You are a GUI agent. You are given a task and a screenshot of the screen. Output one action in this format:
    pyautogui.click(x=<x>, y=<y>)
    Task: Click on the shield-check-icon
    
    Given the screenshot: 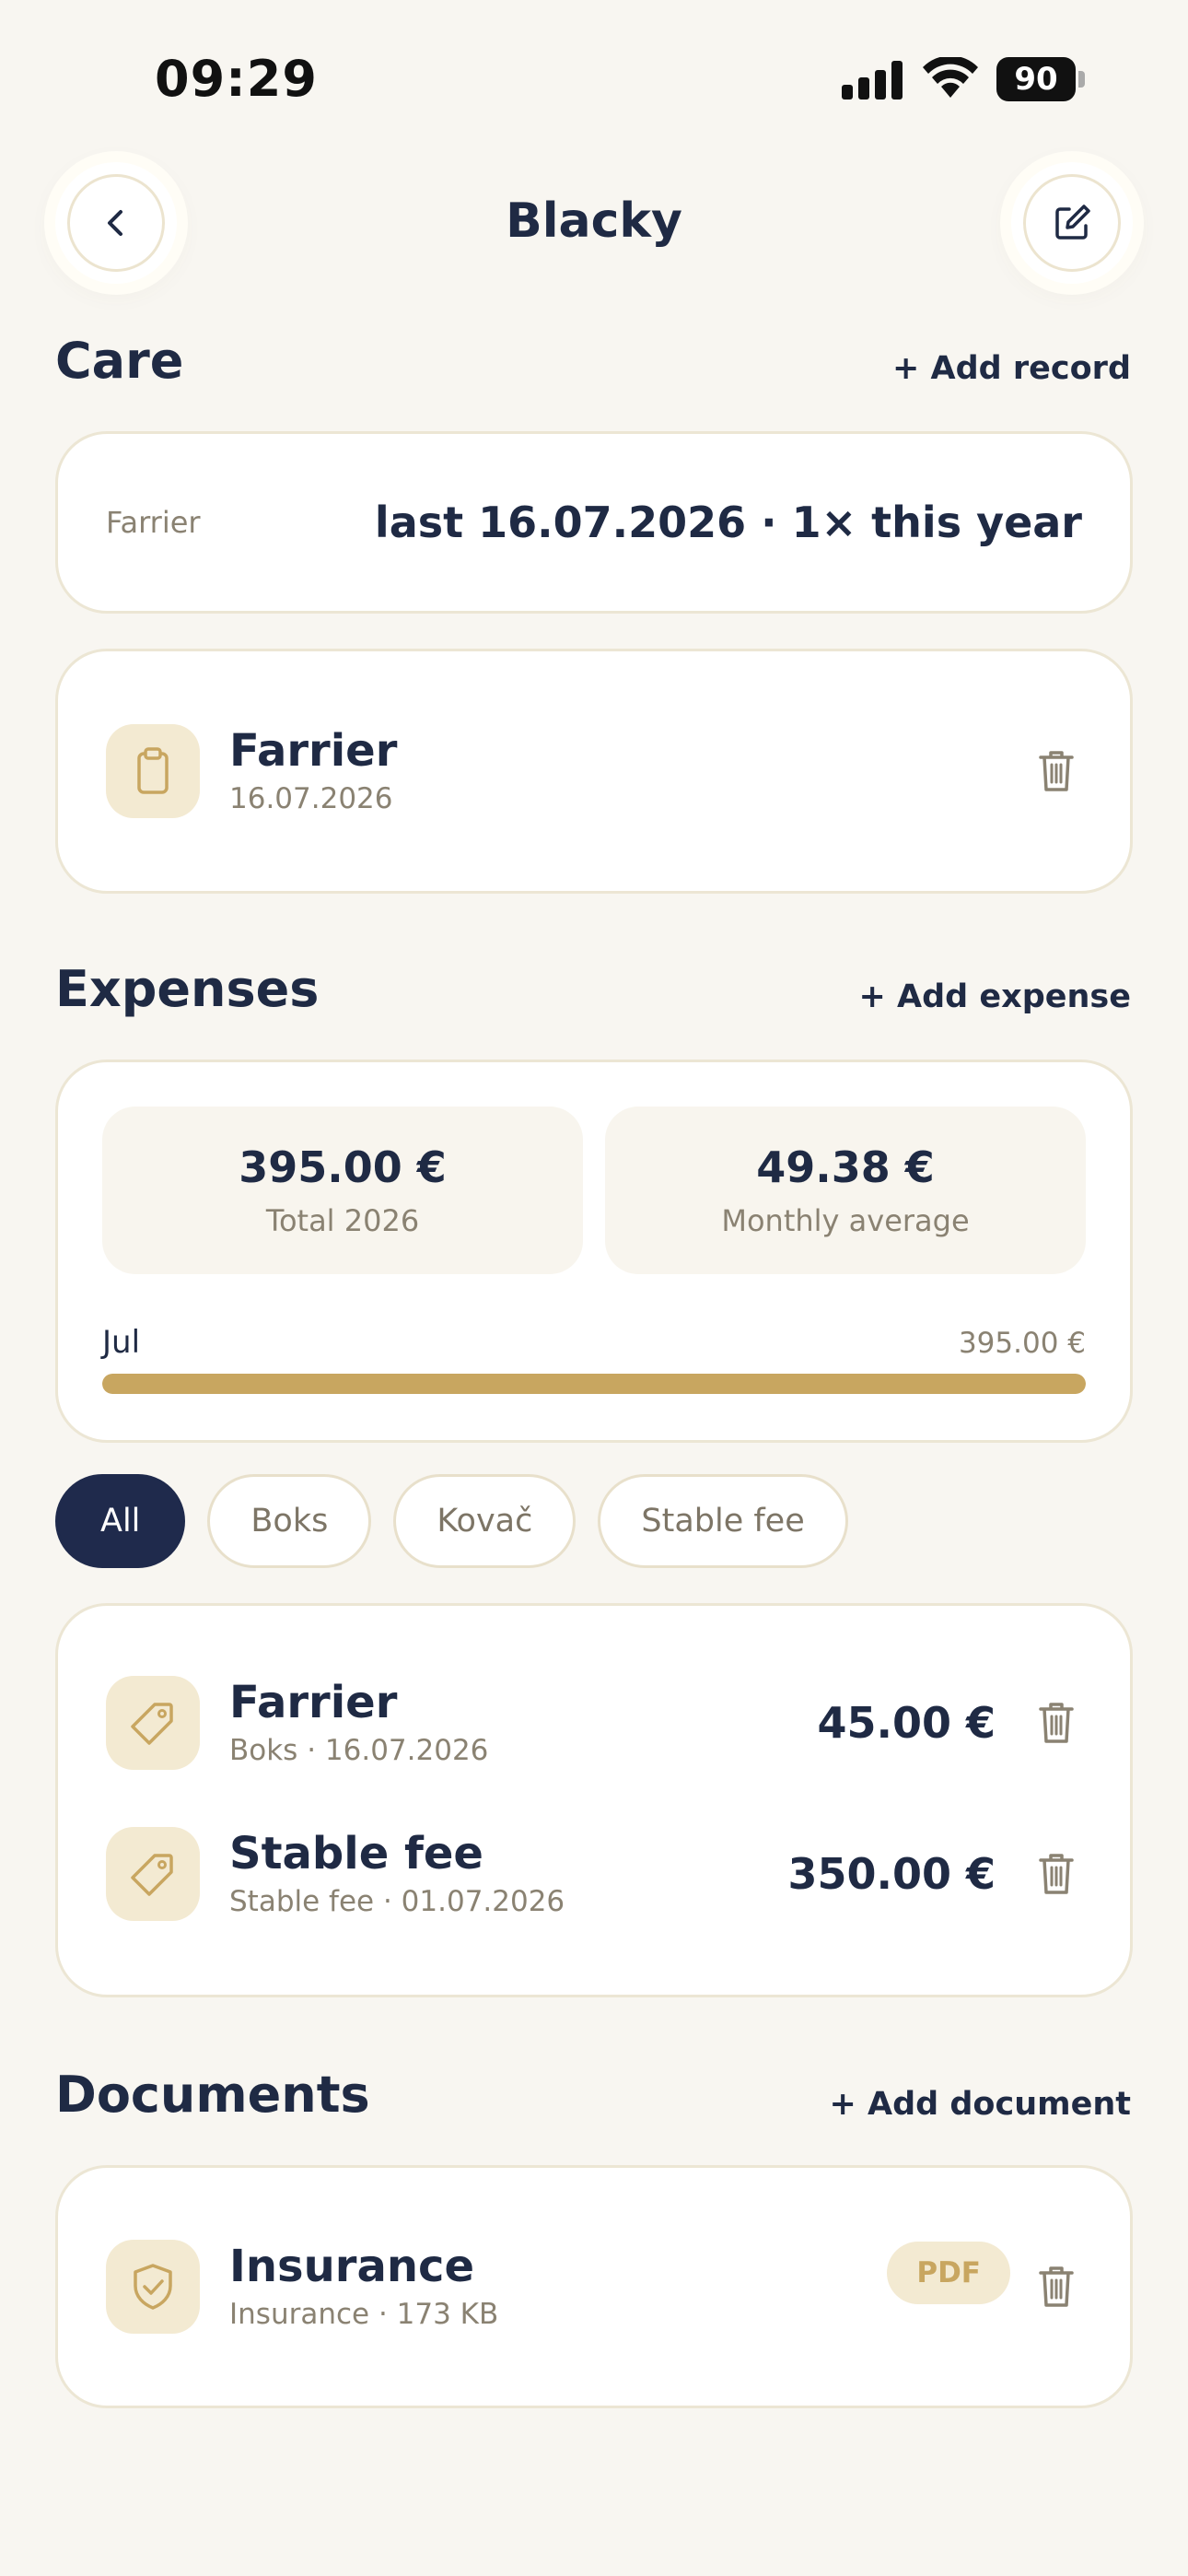 What is the action you would take?
    pyautogui.click(x=153, y=2287)
    